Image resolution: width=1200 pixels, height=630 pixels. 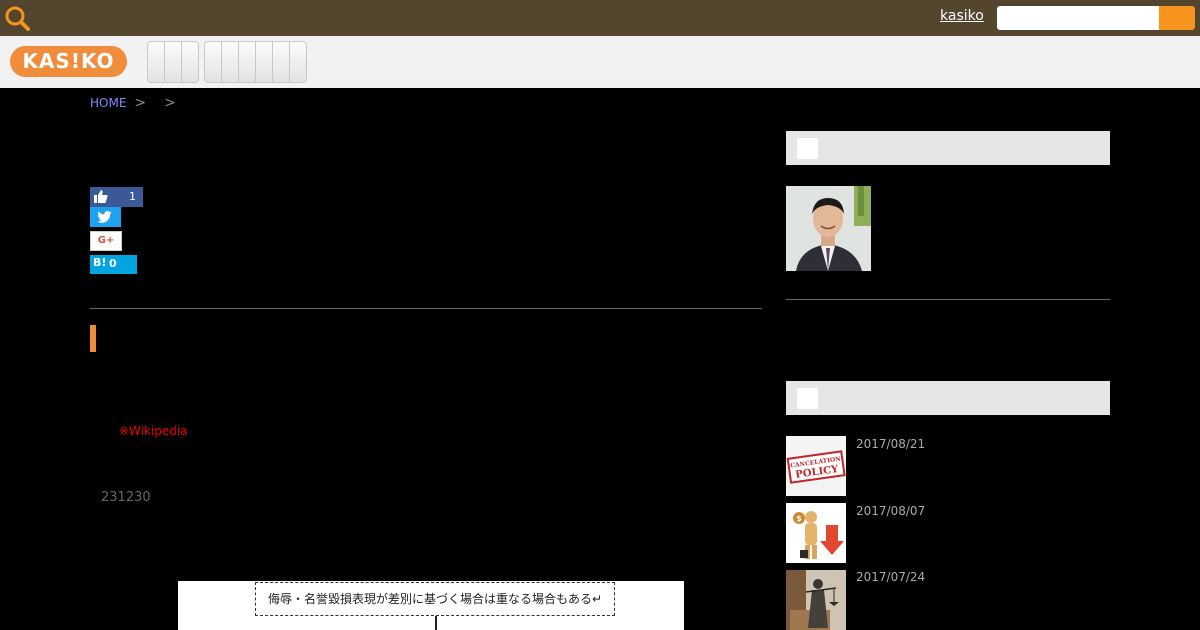 I want to click on hatena-label: B!, so click(x=100, y=262).